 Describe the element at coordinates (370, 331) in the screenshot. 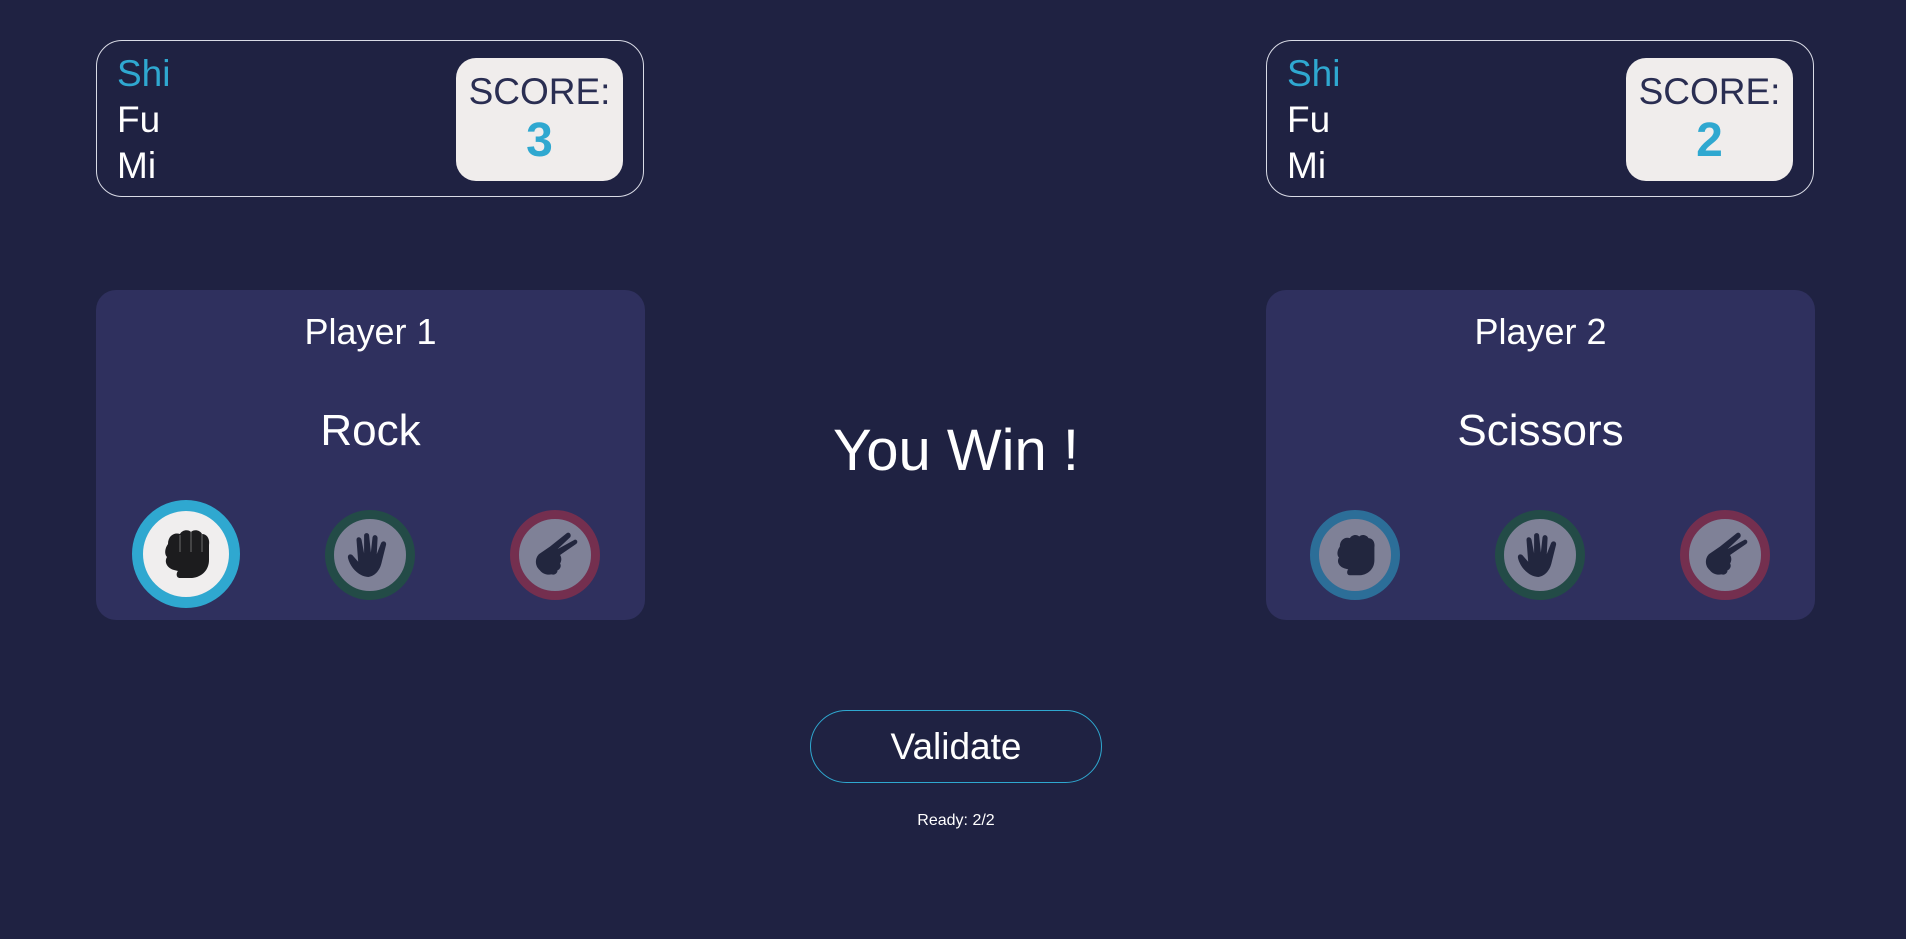

I see `player-name: Player 1` at that location.